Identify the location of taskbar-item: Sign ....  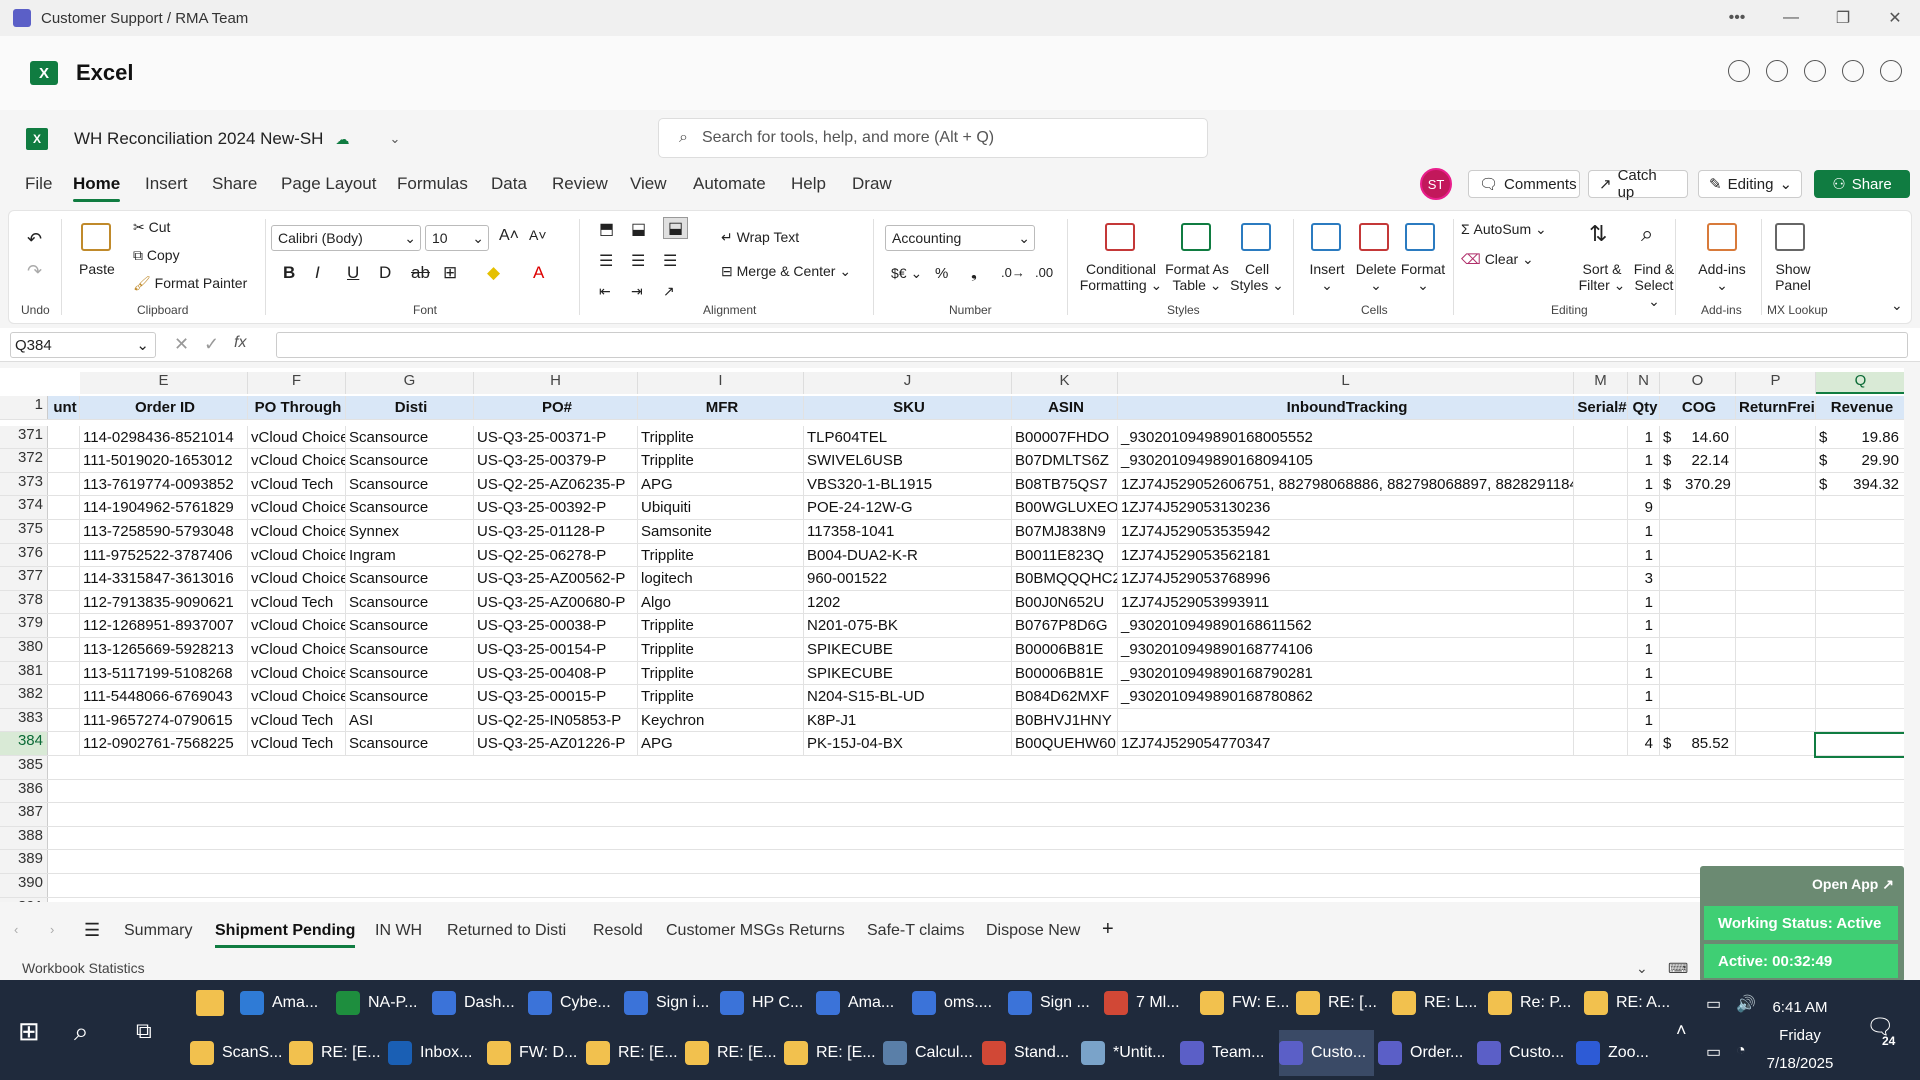
(1054, 1003).